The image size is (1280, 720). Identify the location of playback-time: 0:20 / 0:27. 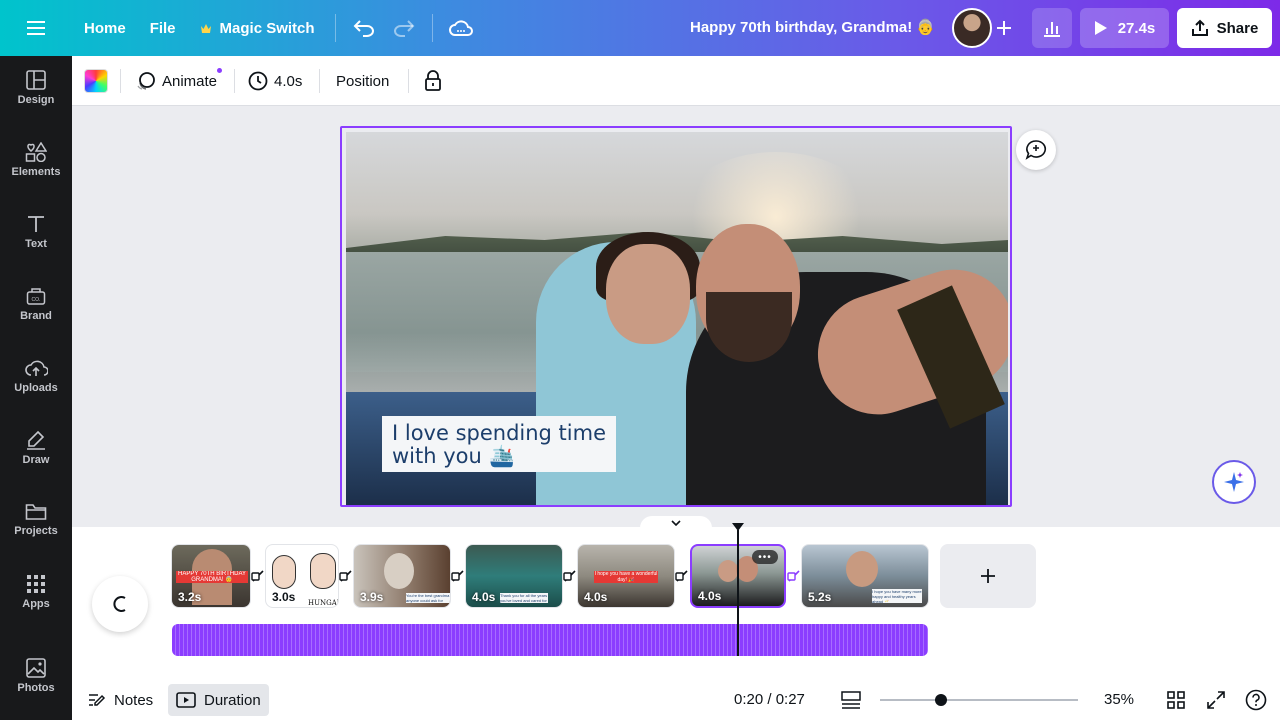
(769, 699).